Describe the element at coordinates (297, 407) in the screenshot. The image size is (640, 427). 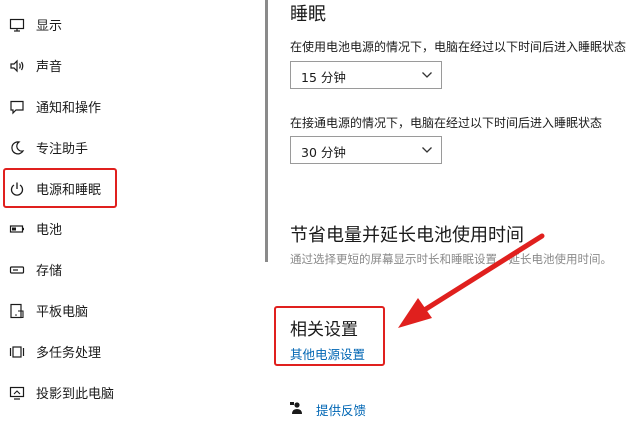
I see `feedback-icon` at that location.